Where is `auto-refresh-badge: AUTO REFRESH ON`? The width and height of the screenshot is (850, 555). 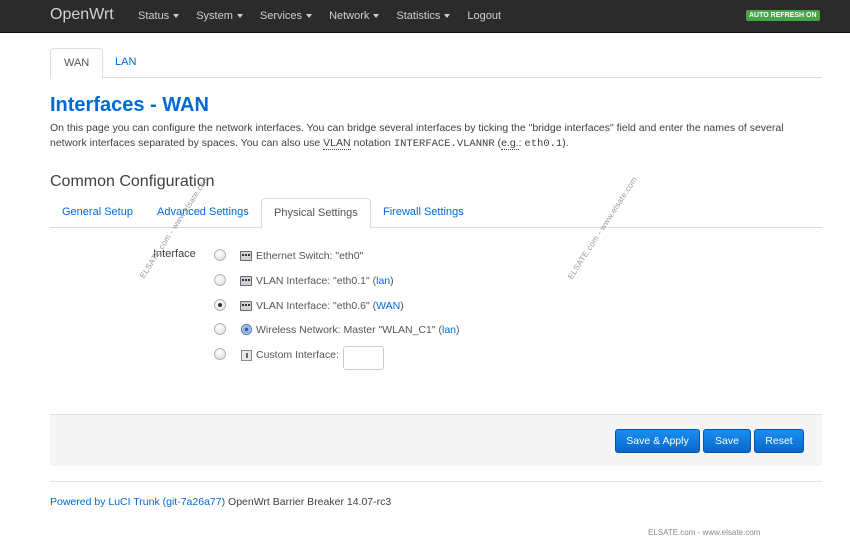
auto-refresh-badge: AUTO REFRESH ON is located at coordinates (783, 15).